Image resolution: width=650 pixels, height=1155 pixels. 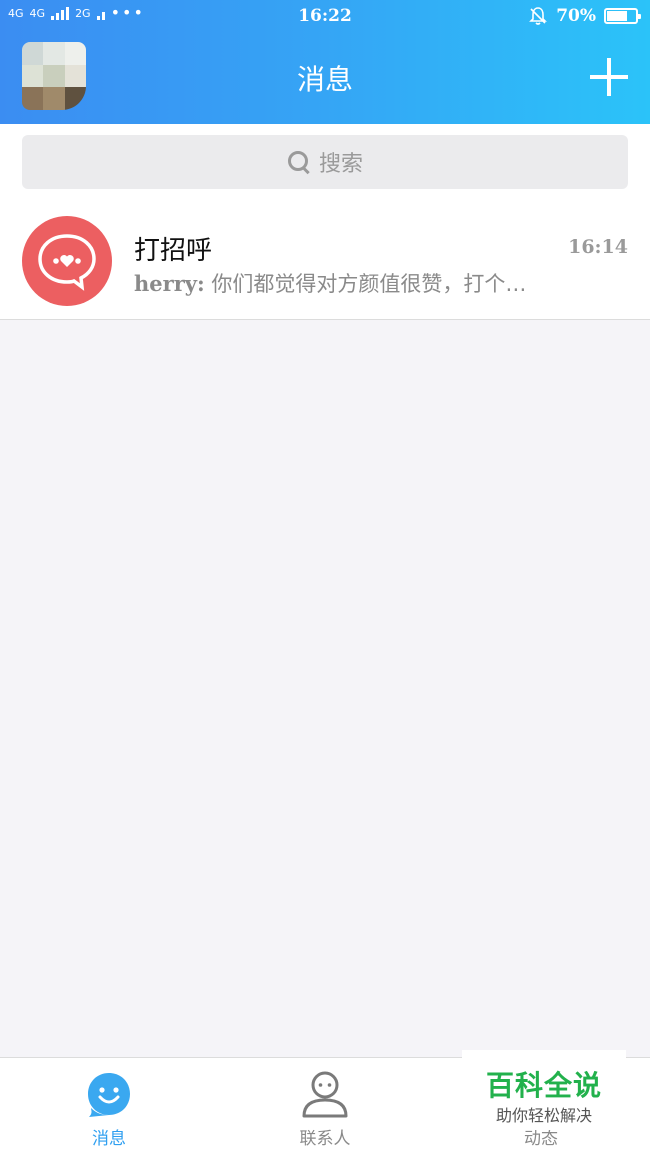 I want to click on search-icon, so click(x=299, y=162).